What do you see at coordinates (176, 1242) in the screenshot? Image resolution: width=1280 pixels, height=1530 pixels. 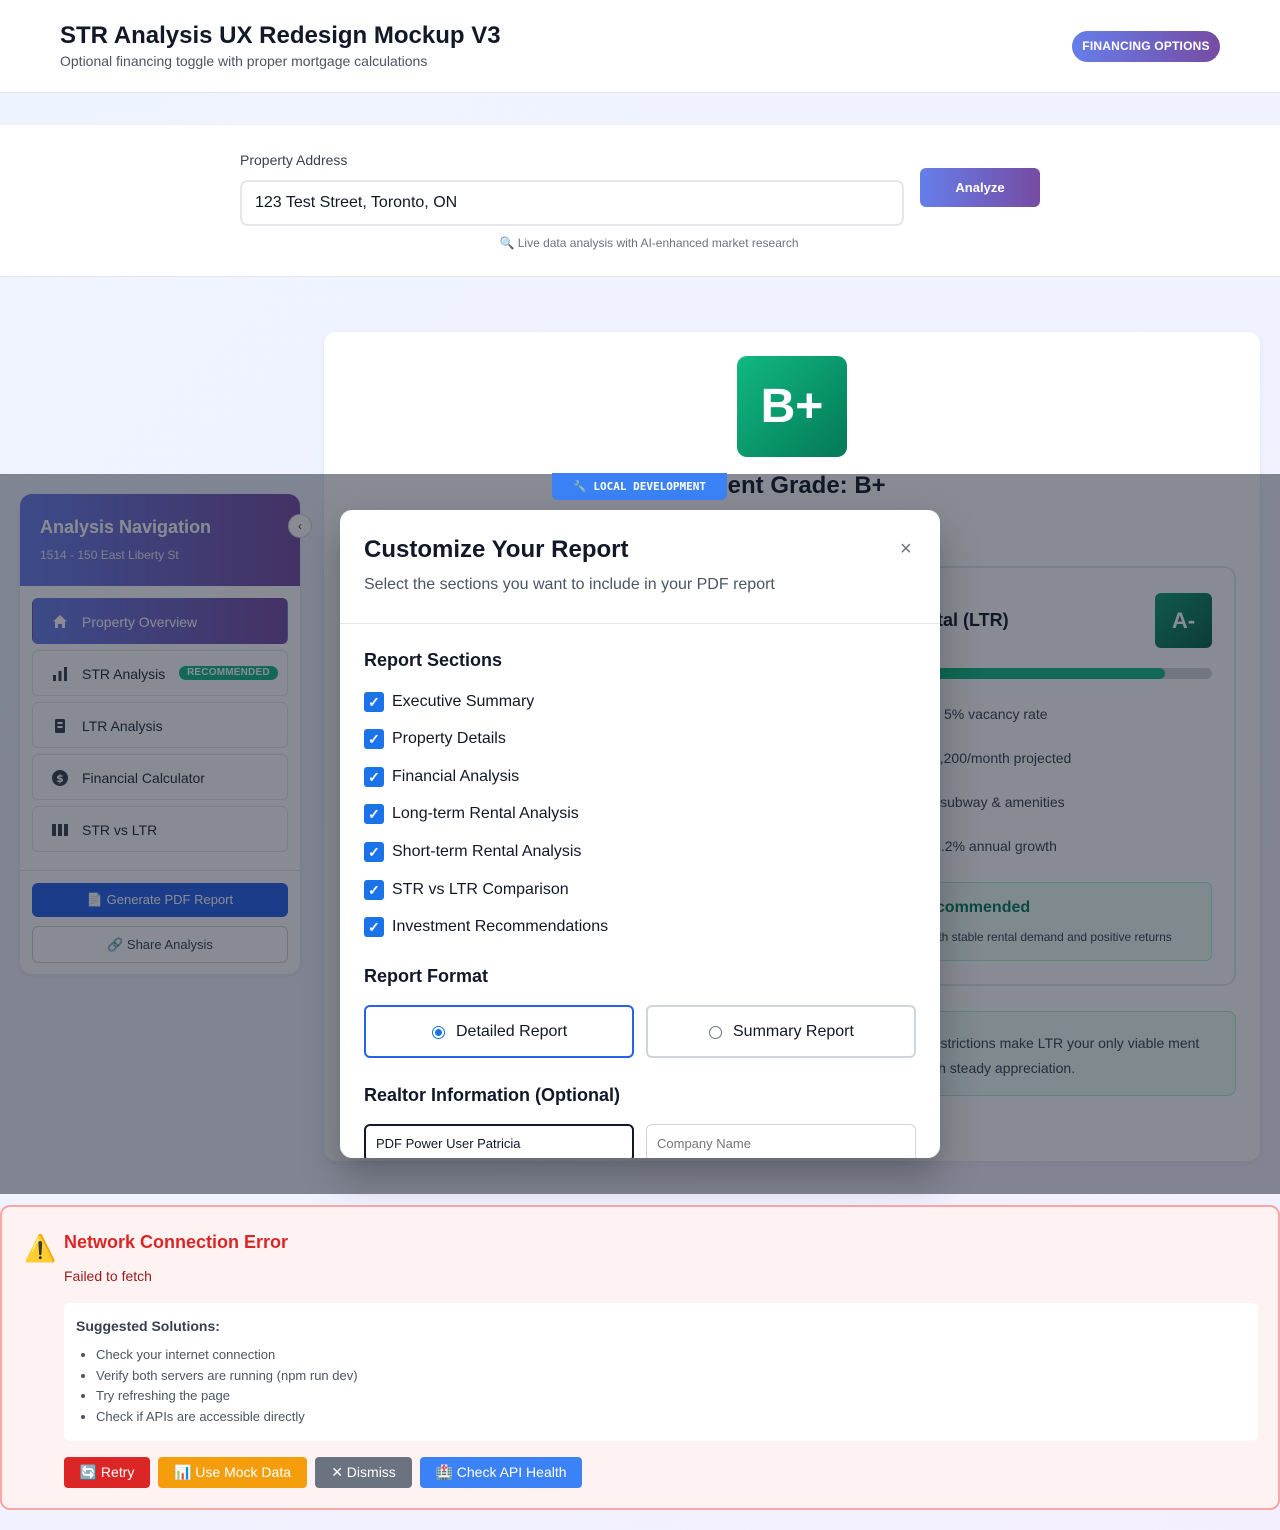 I see `error-title: Network Connection Error` at bounding box center [176, 1242].